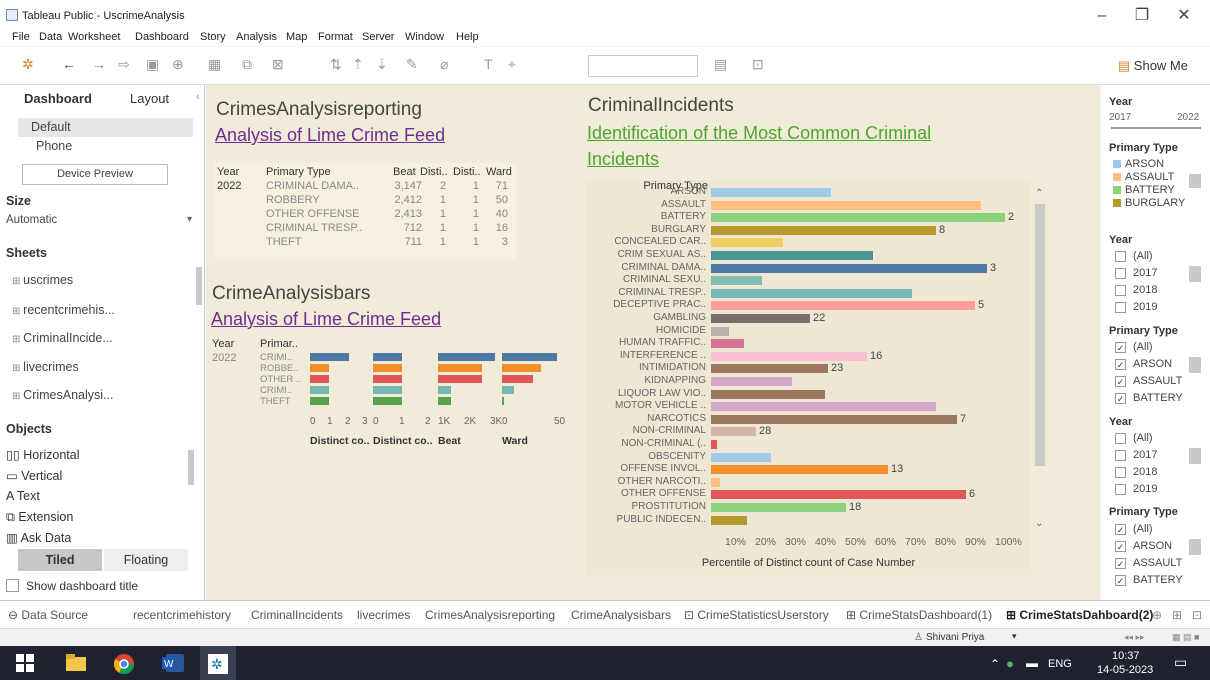  Describe the element at coordinates (488, 64) in the screenshot. I see `labels-icon: T` at that location.